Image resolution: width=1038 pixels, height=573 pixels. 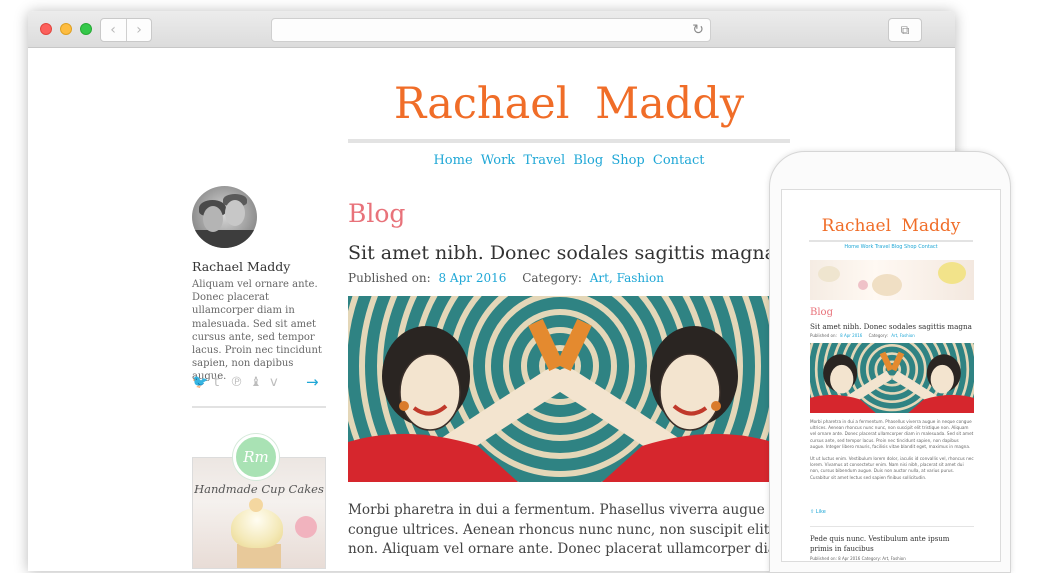 I want to click on mobile-hero-image, so click(x=892, y=378).